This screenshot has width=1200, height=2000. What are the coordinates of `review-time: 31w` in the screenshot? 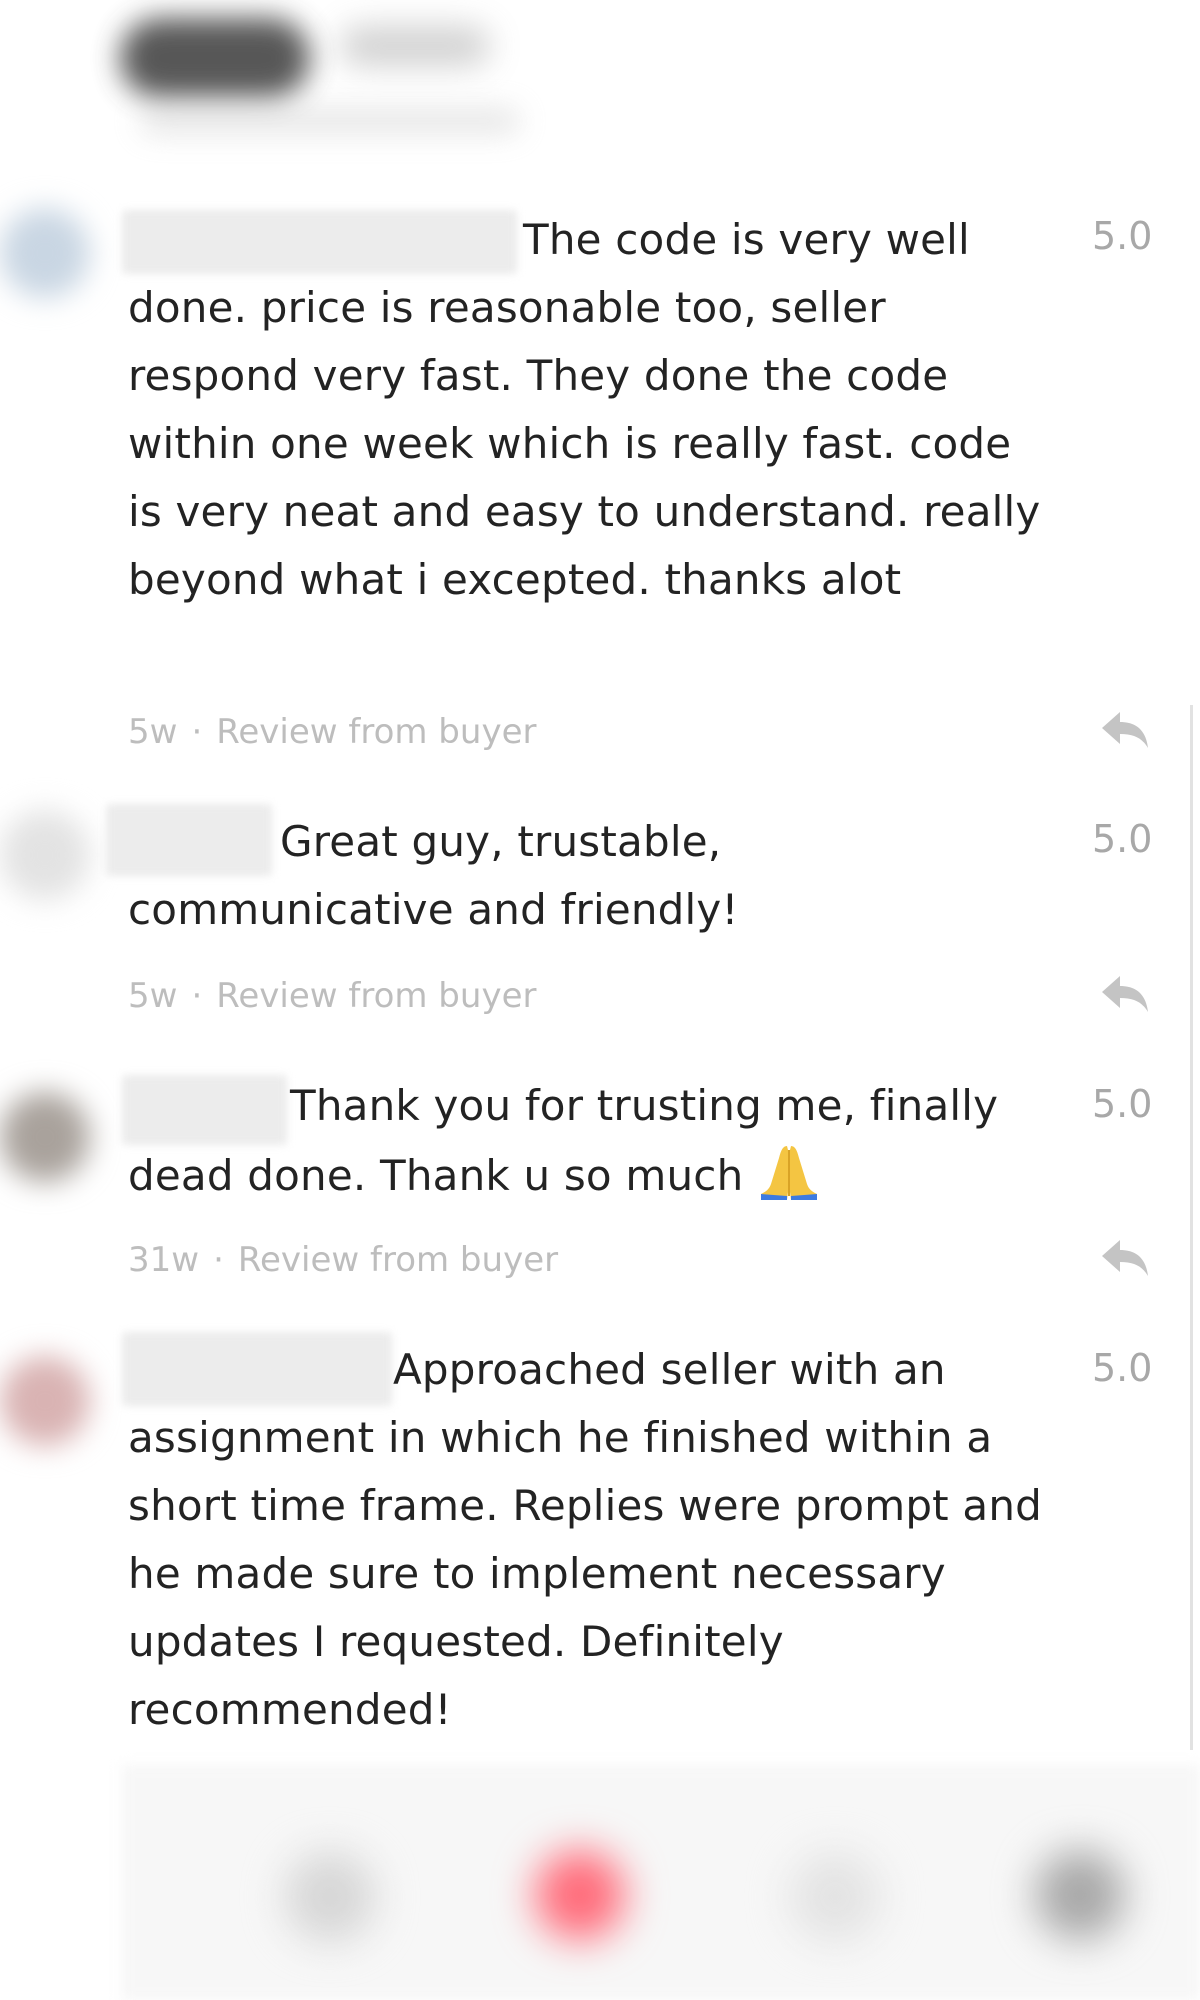 It's located at (164, 1260).